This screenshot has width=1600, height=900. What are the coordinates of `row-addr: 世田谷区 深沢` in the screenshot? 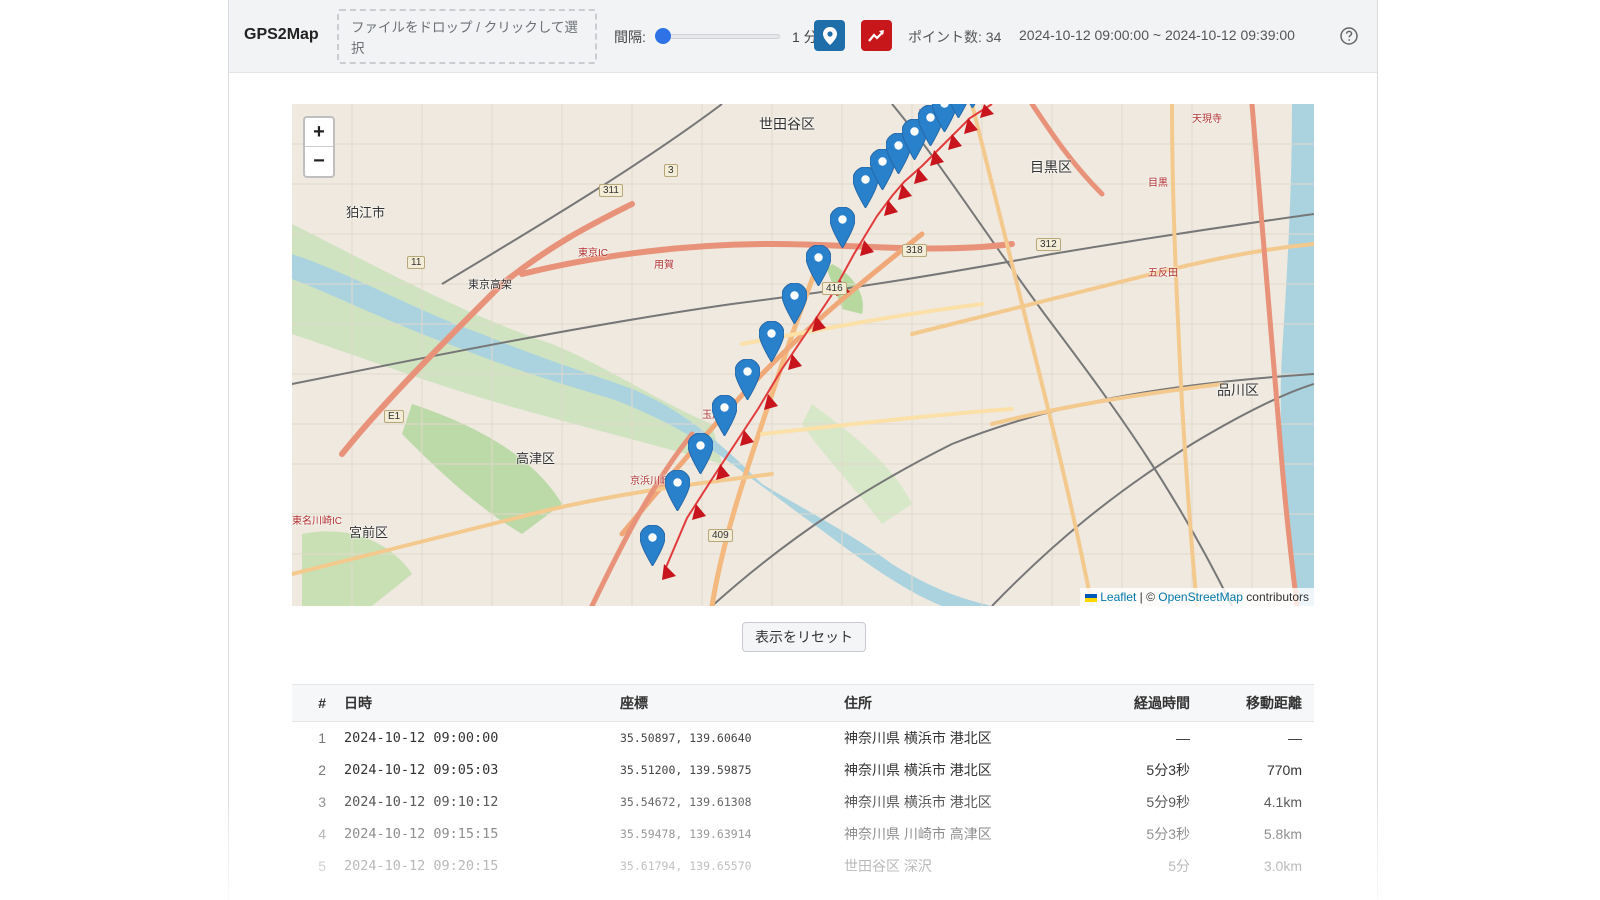 It's located at (888, 866).